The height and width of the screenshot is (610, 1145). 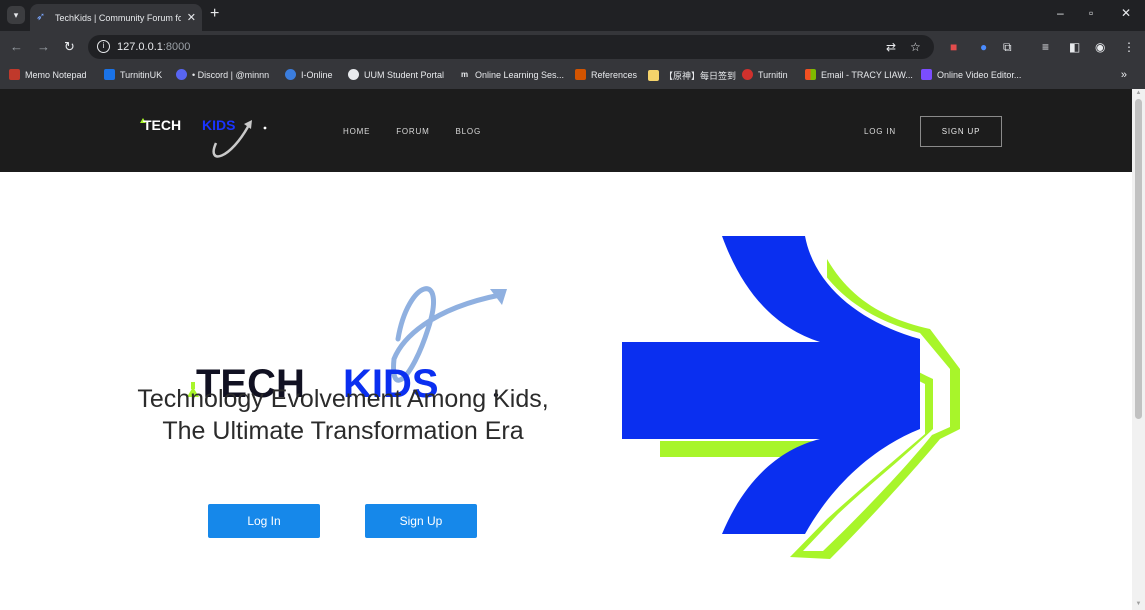 I want to click on header-signup-button: SIGN UP, so click(x=961, y=131).